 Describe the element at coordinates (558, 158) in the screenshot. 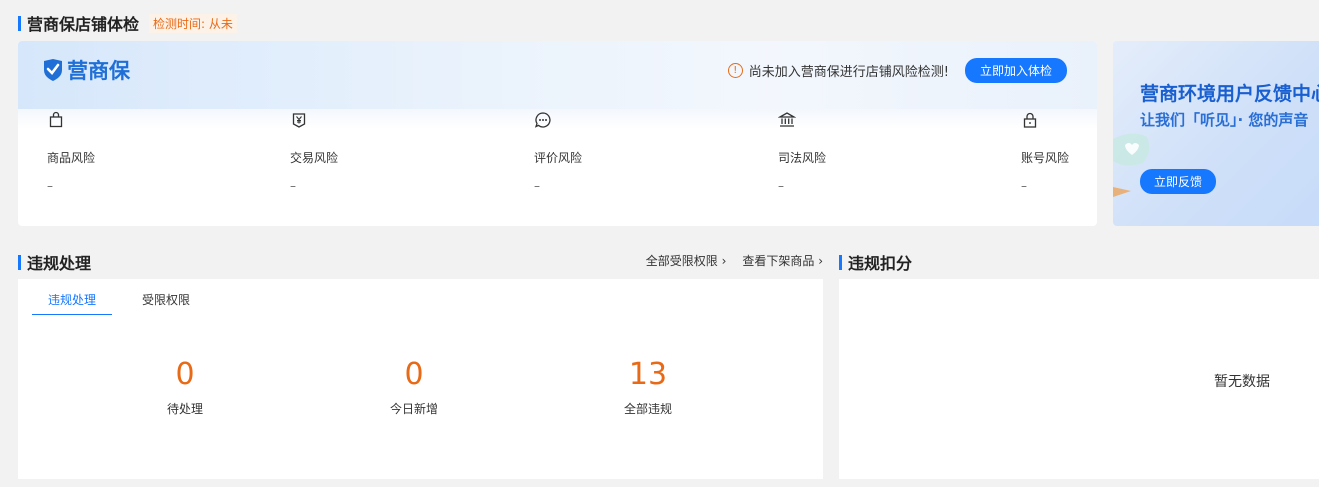

I see `risk-label: 评价风险` at that location.